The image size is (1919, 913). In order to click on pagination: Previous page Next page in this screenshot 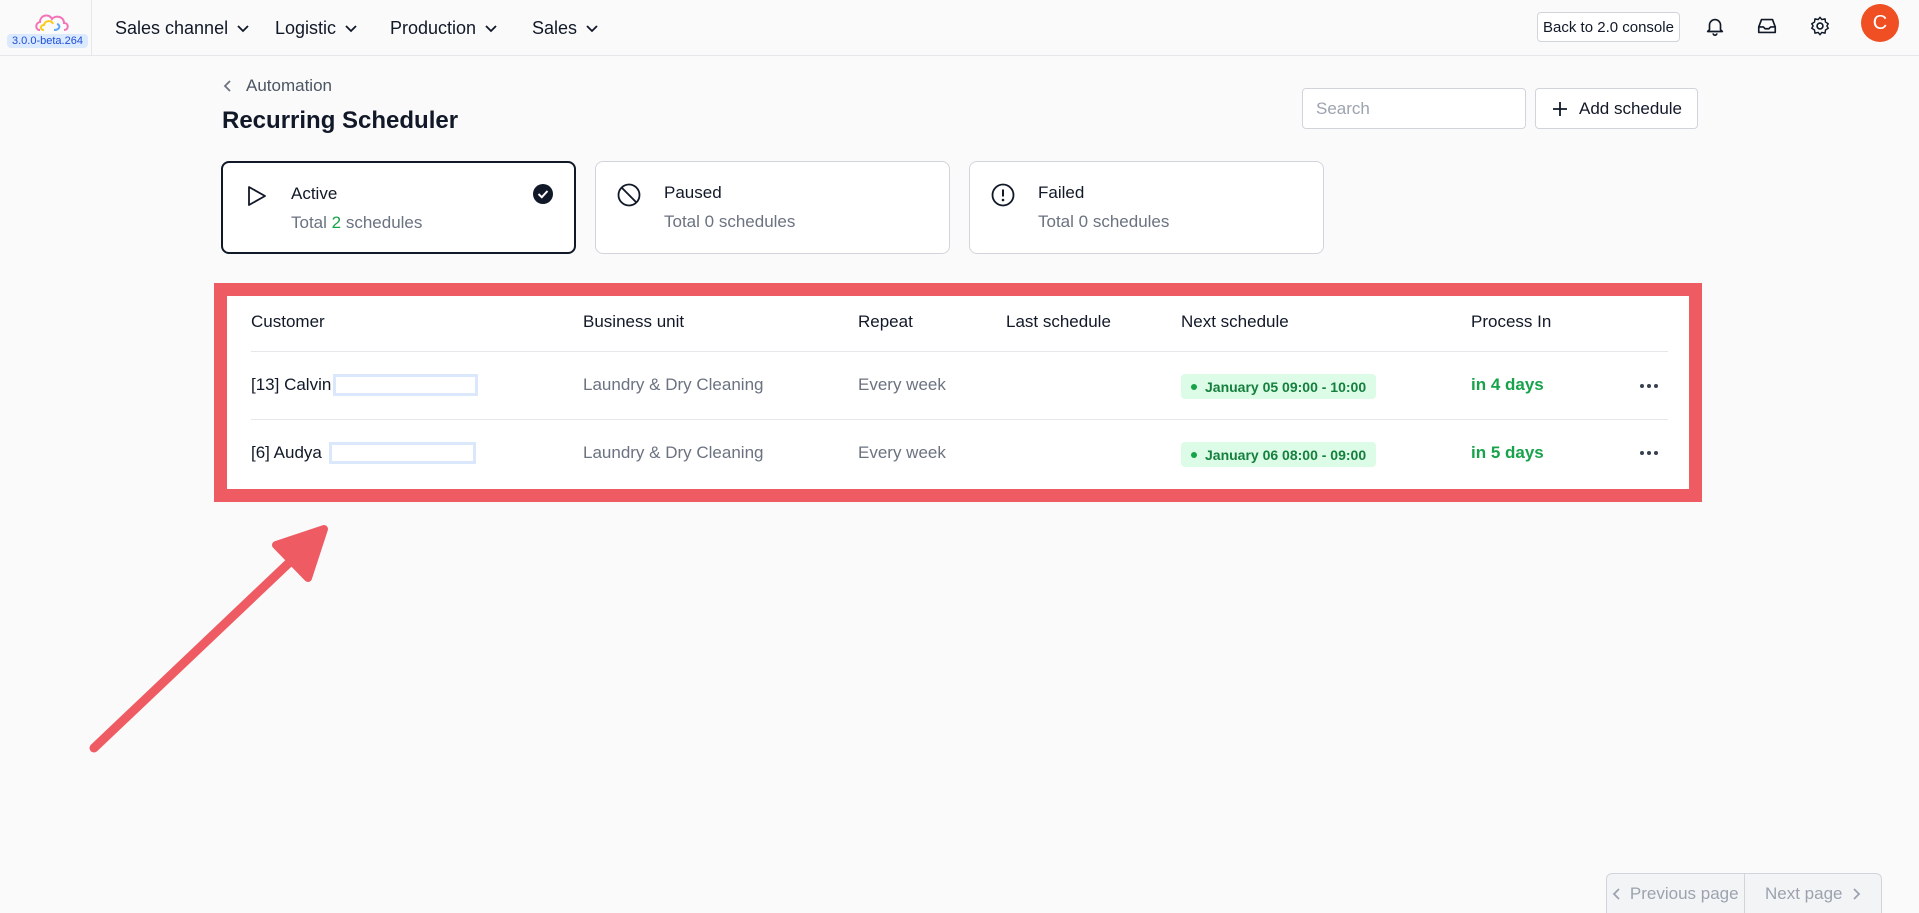, I will do `click(1744, 893)`.